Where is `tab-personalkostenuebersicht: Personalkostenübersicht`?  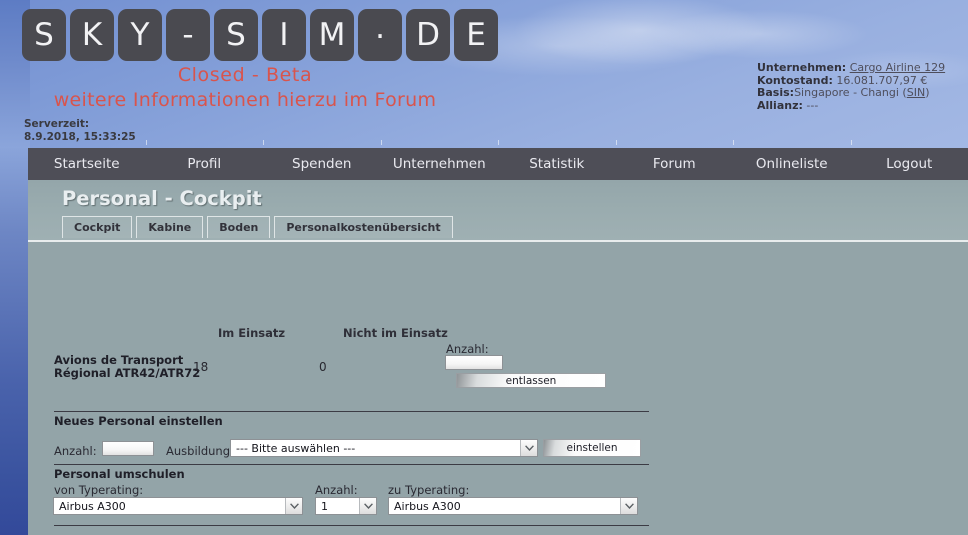 tab-personalkostenuebersicht: Personalkostenübersicht is located at coordinates (363, 227).